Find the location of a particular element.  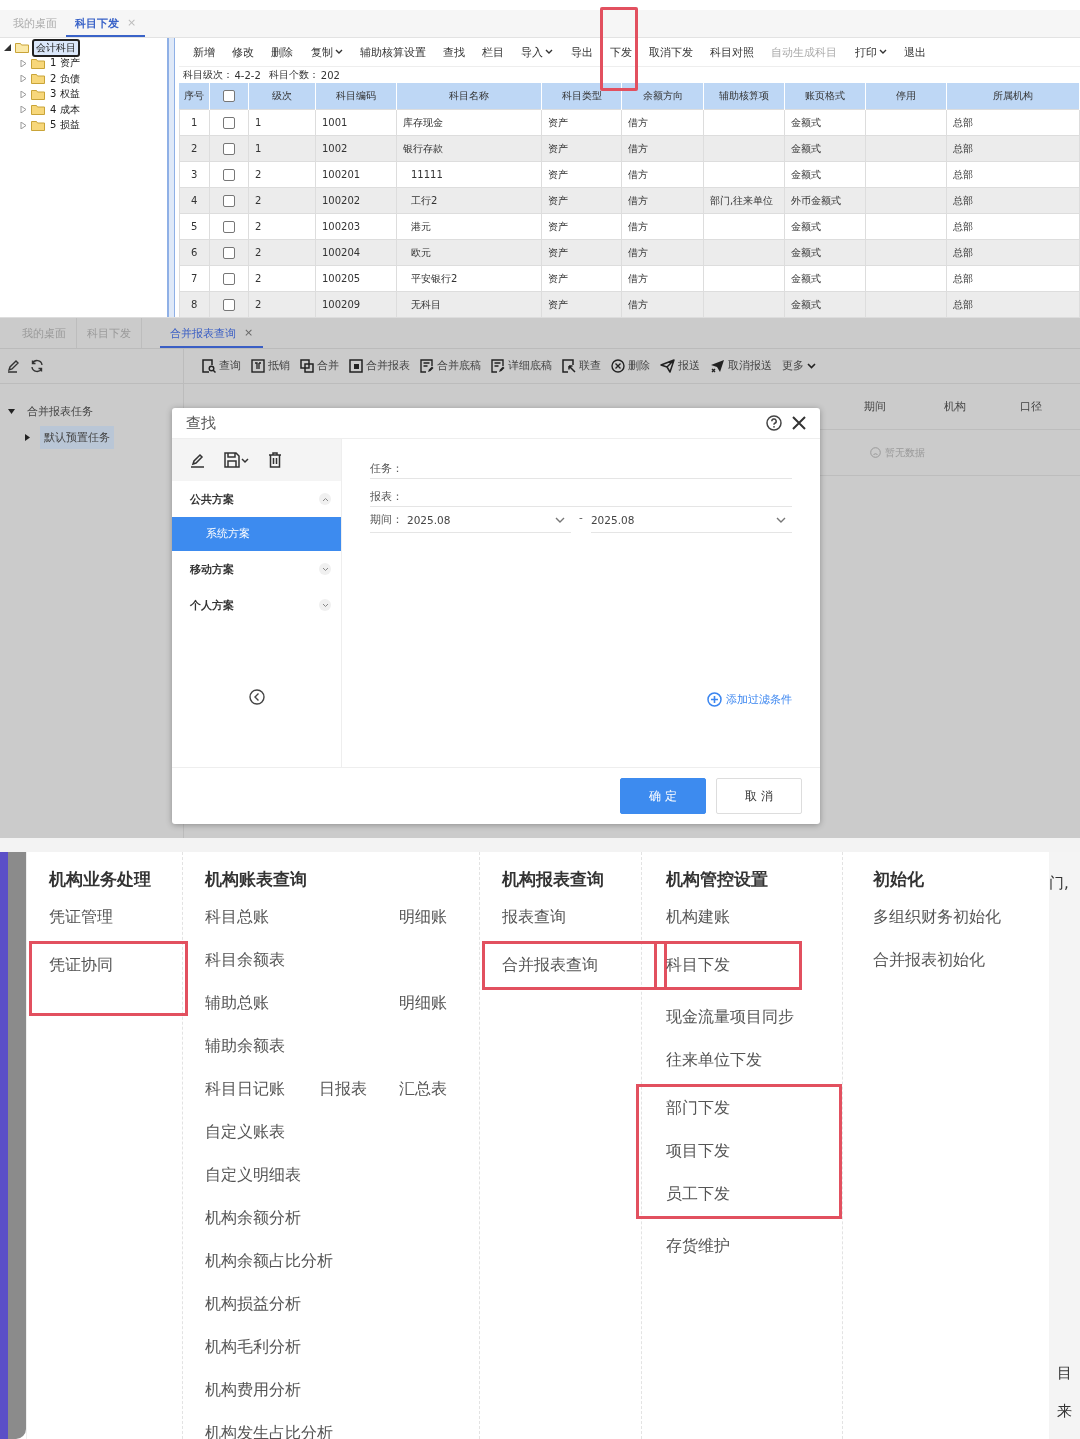

column-header: 科目编码 is located at coordinates (356, 96).